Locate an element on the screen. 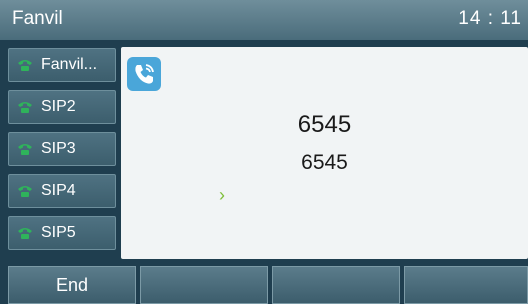 The image size is (528, 304). line-key-label: SIP2 is located at coordinates (58, 106).